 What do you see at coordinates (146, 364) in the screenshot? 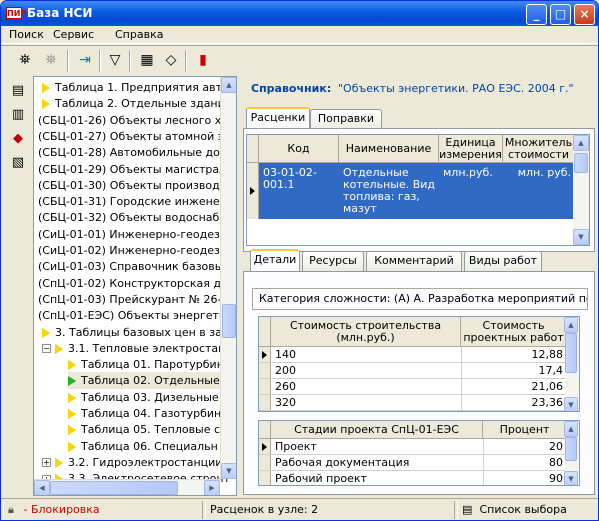
I see `tree-item: Таблица 01. Паротурбин` at bounding box center [146, 364].